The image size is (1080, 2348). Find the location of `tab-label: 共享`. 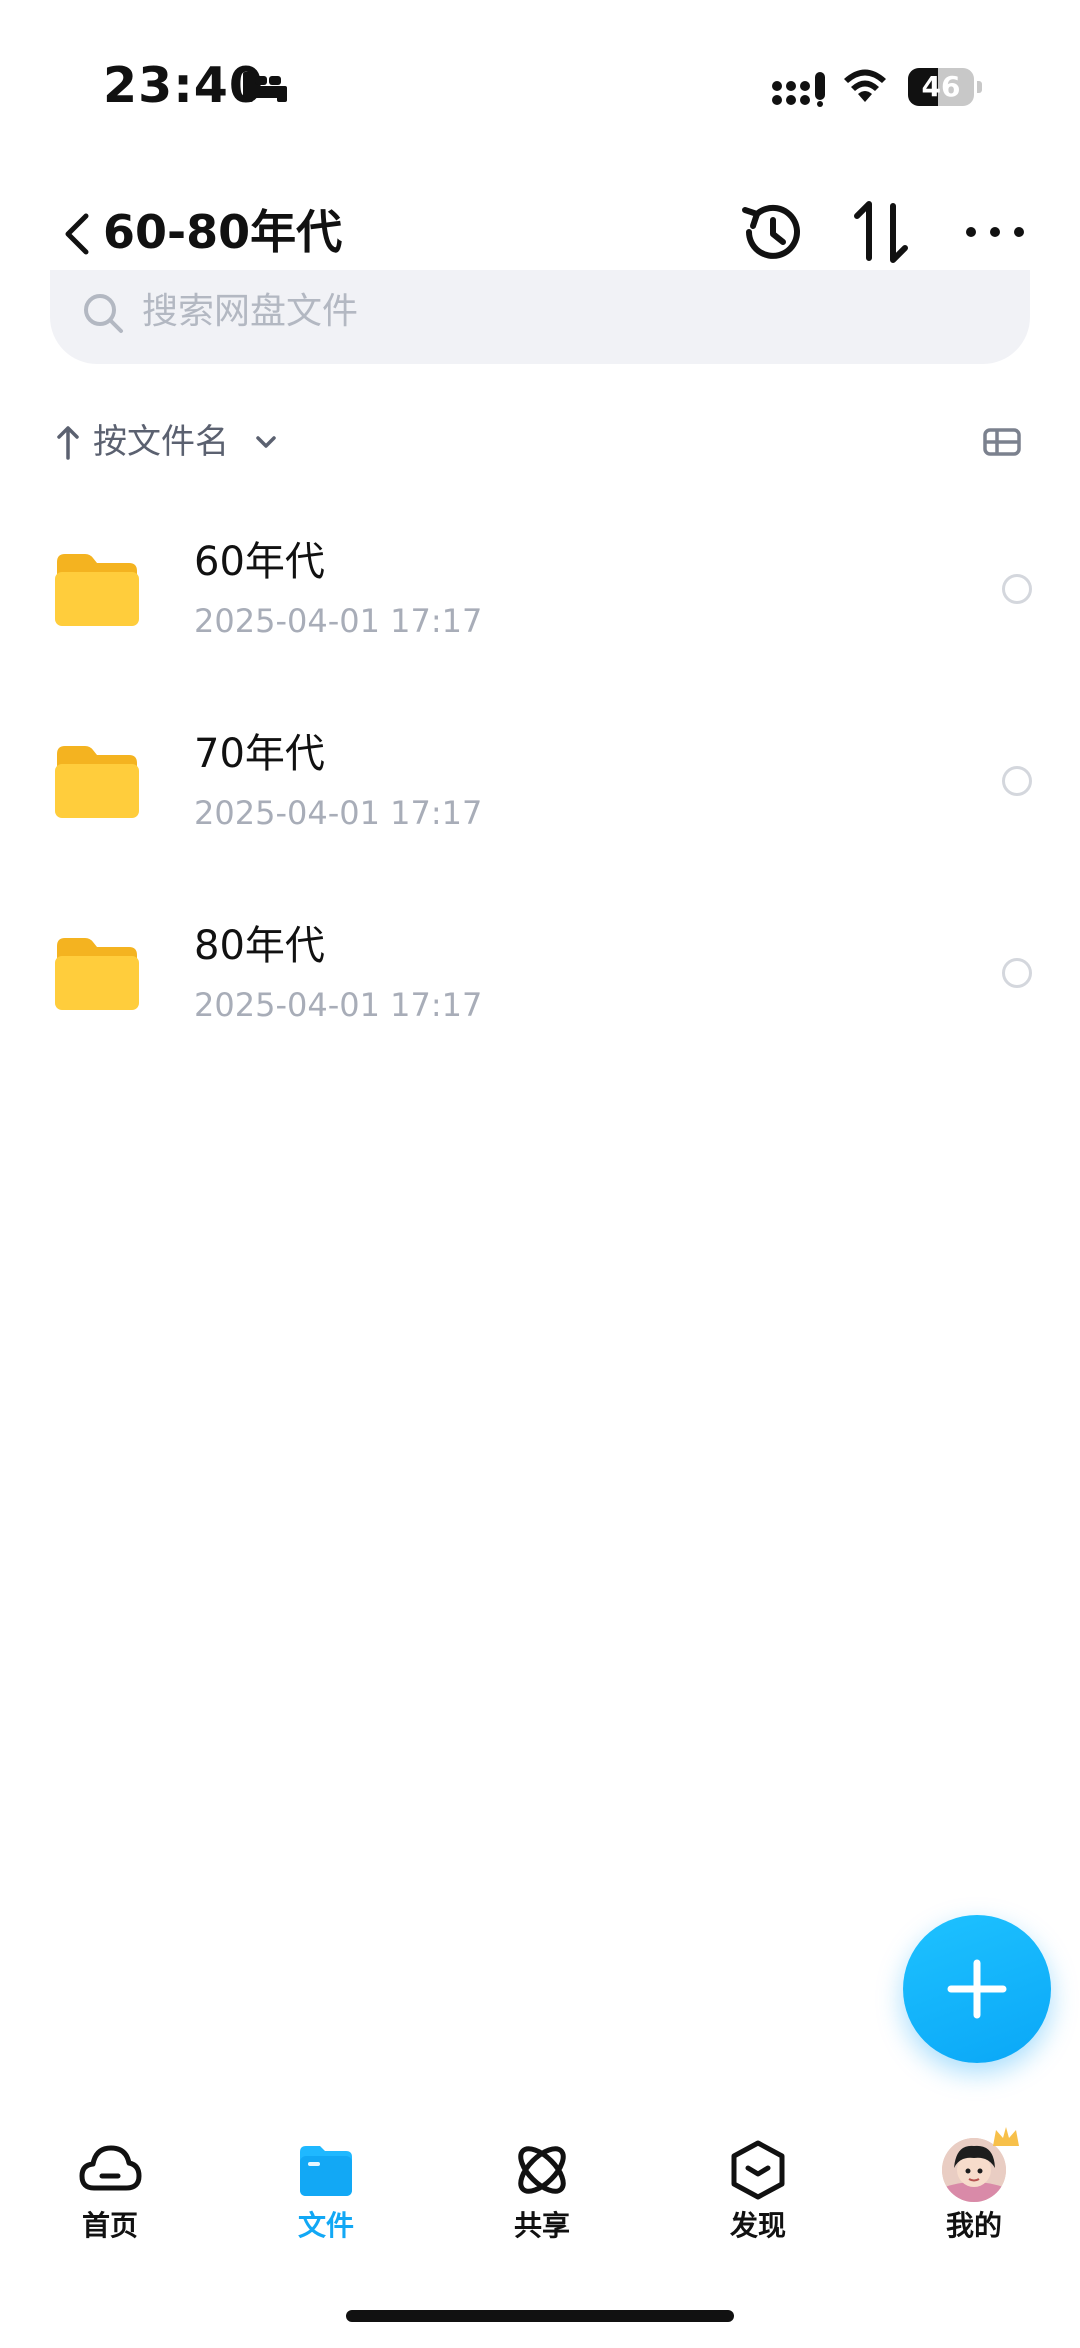

tab-label: 共享 is located at coordinates (541, 2225).